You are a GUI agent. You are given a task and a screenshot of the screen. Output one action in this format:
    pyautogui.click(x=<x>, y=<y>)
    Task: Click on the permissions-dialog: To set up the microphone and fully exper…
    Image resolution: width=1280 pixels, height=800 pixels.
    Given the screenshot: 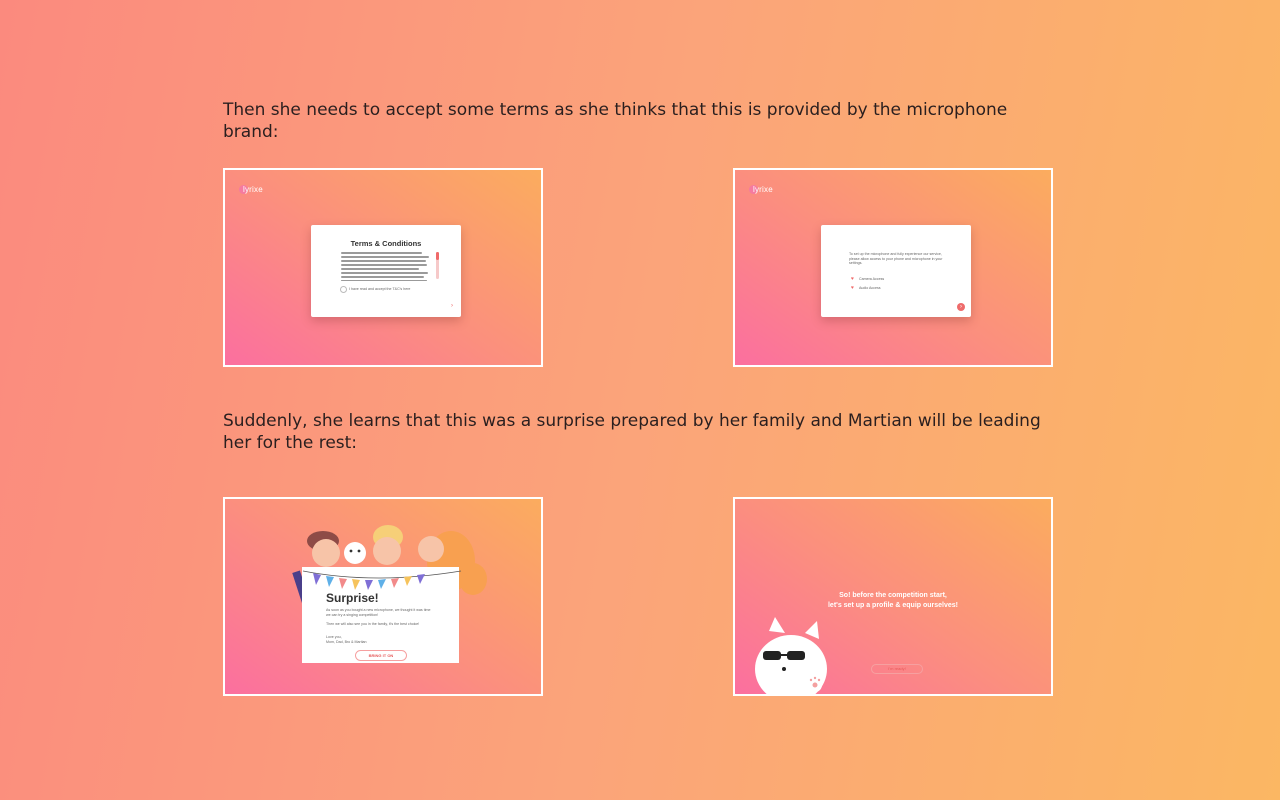 What is the action you would take?
    pyautogui.click(x=896, y=271)
    